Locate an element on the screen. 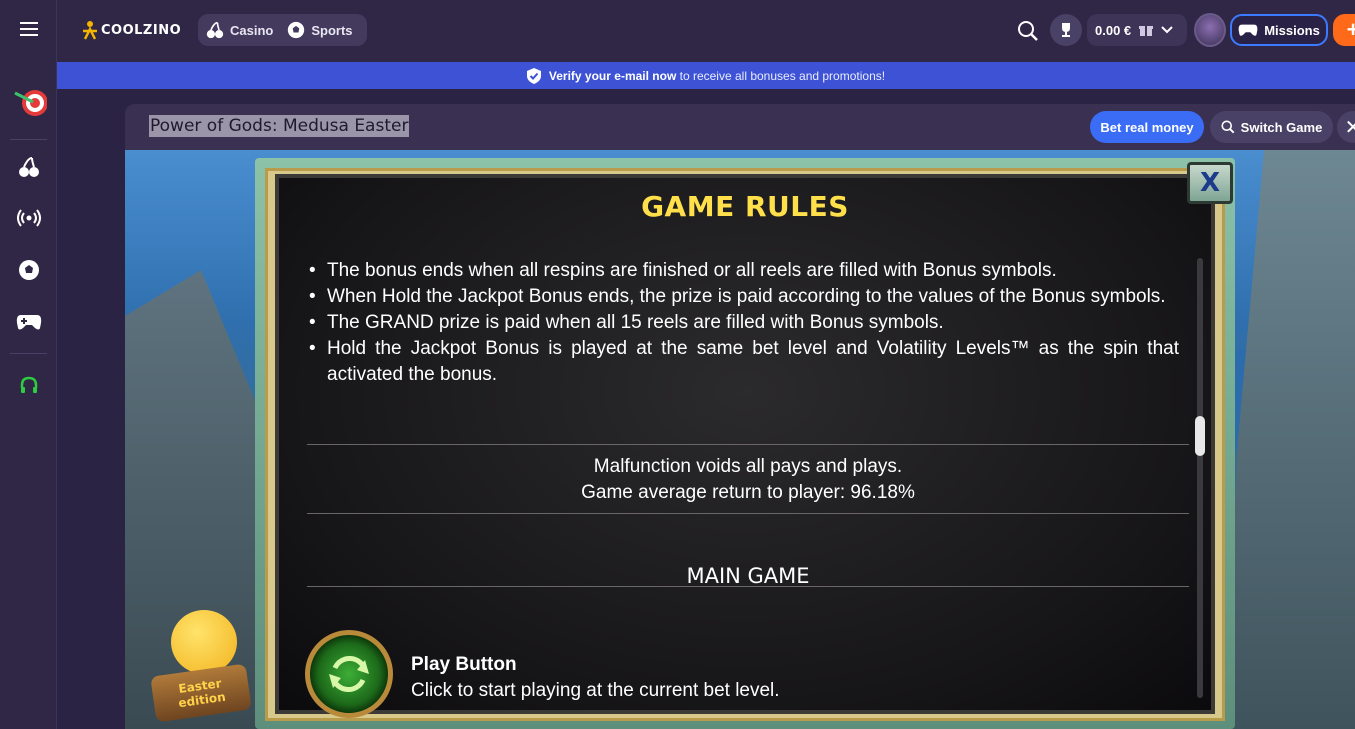  shield-check-icon is located at coordinates (533, 75).